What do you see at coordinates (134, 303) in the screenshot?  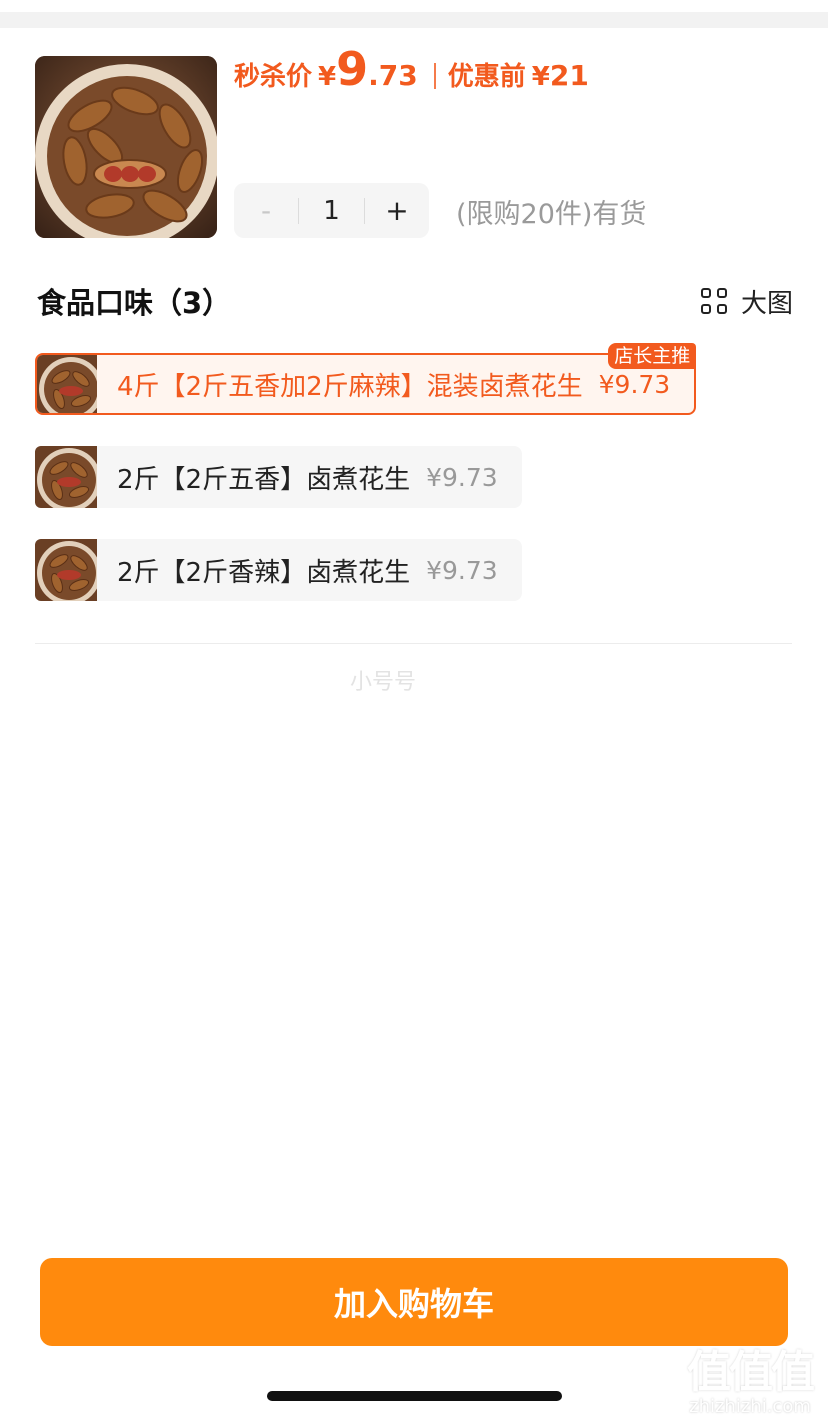 I see `flavor-section-title: 食品口味（3）` at bounding box center [134, 303].